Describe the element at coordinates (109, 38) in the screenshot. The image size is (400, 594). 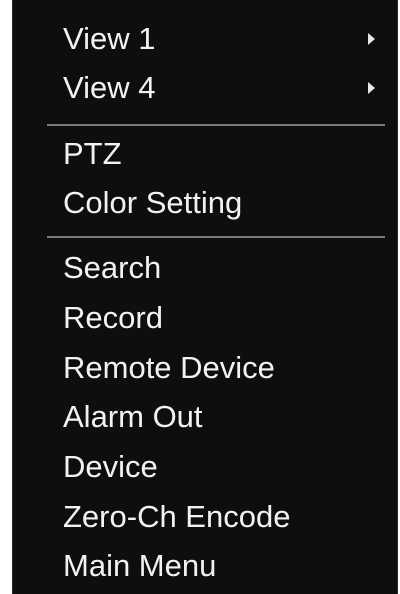
I see `menu-item-label: View 1` at that location.